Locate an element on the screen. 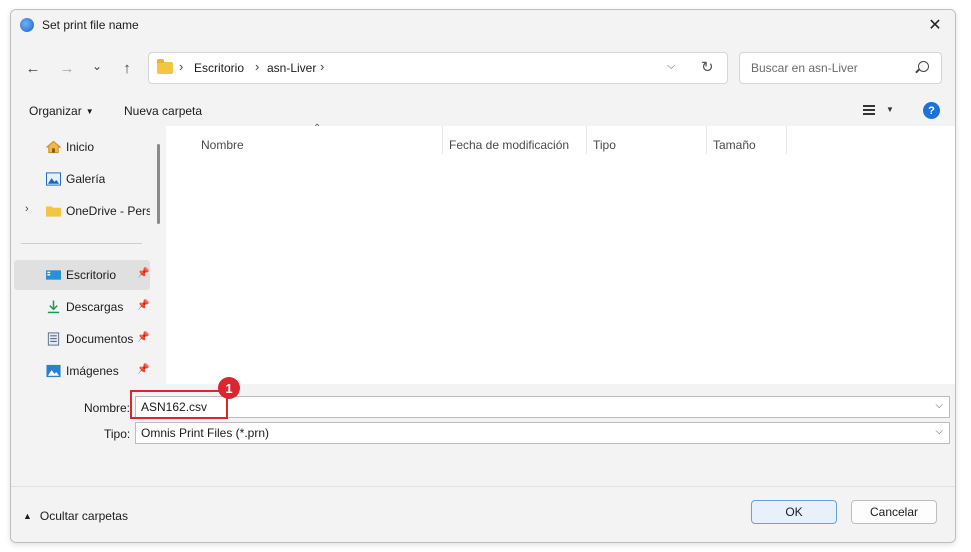 The height and width of the screenshot is (552, 971). sidebar-item-label: OneDrive - Perso is located at coordinates (108, 211).